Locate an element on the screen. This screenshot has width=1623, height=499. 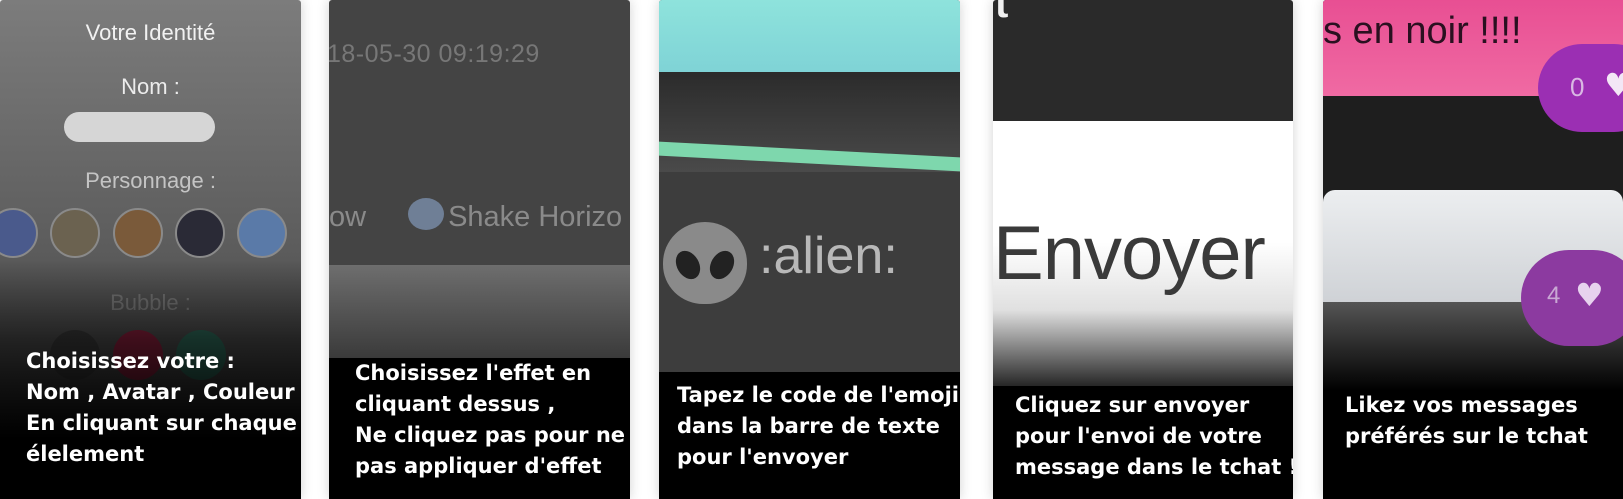
like-button: 4 ♥ is located at coordinates (1572, 298).